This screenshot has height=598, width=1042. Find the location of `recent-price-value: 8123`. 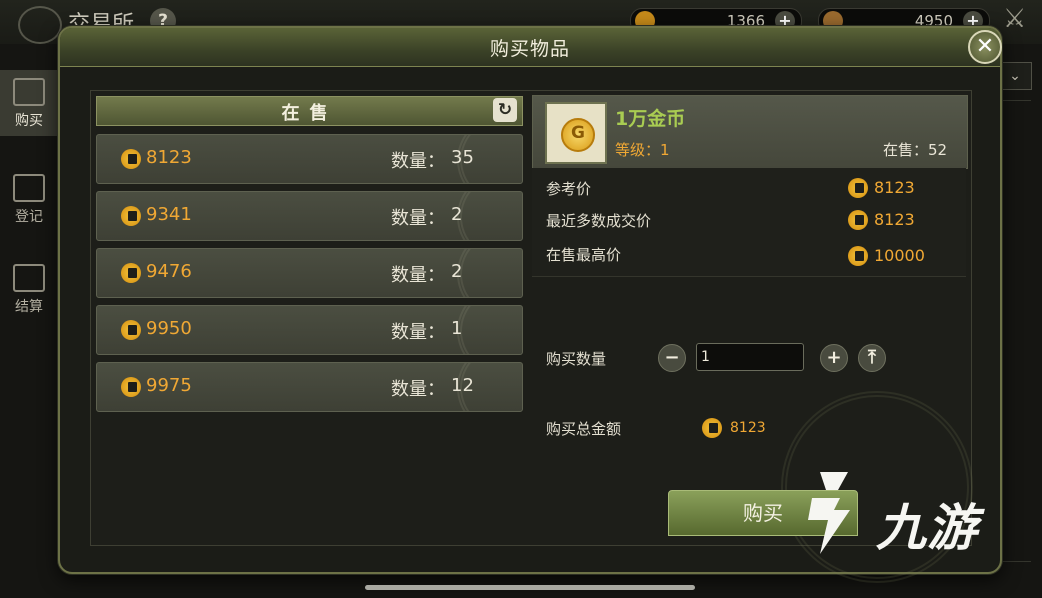

recent-price-value: 8123 is located at coordinates (894, 219).